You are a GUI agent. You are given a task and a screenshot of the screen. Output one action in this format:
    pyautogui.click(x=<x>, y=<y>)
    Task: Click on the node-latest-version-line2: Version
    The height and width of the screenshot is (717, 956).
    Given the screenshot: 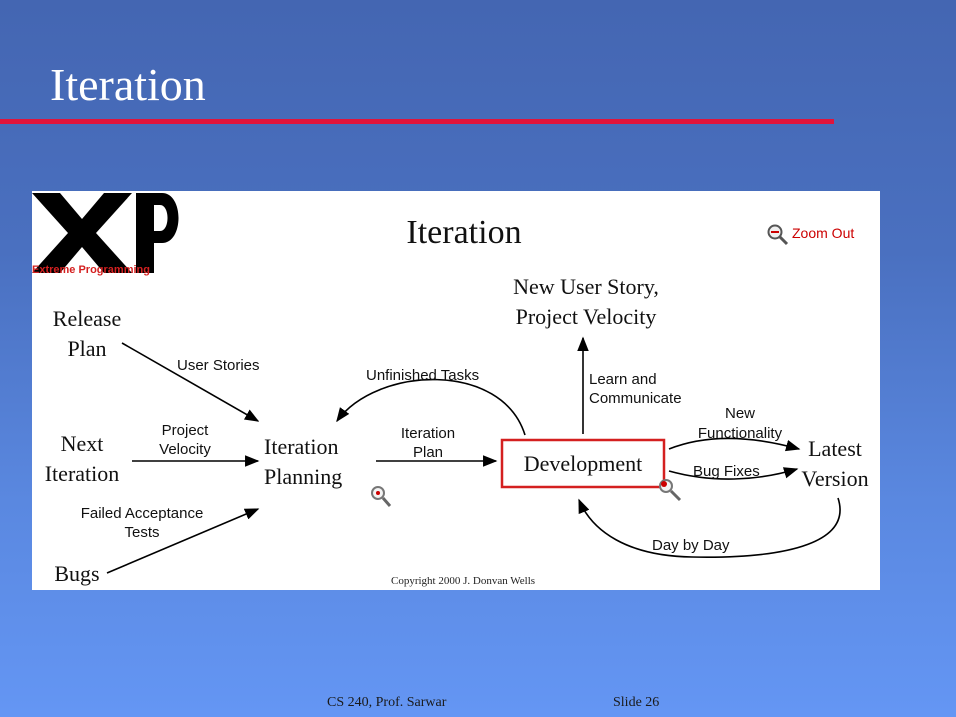 What is the action you would take?
    pyautogui.click(x=834, y=478)
    